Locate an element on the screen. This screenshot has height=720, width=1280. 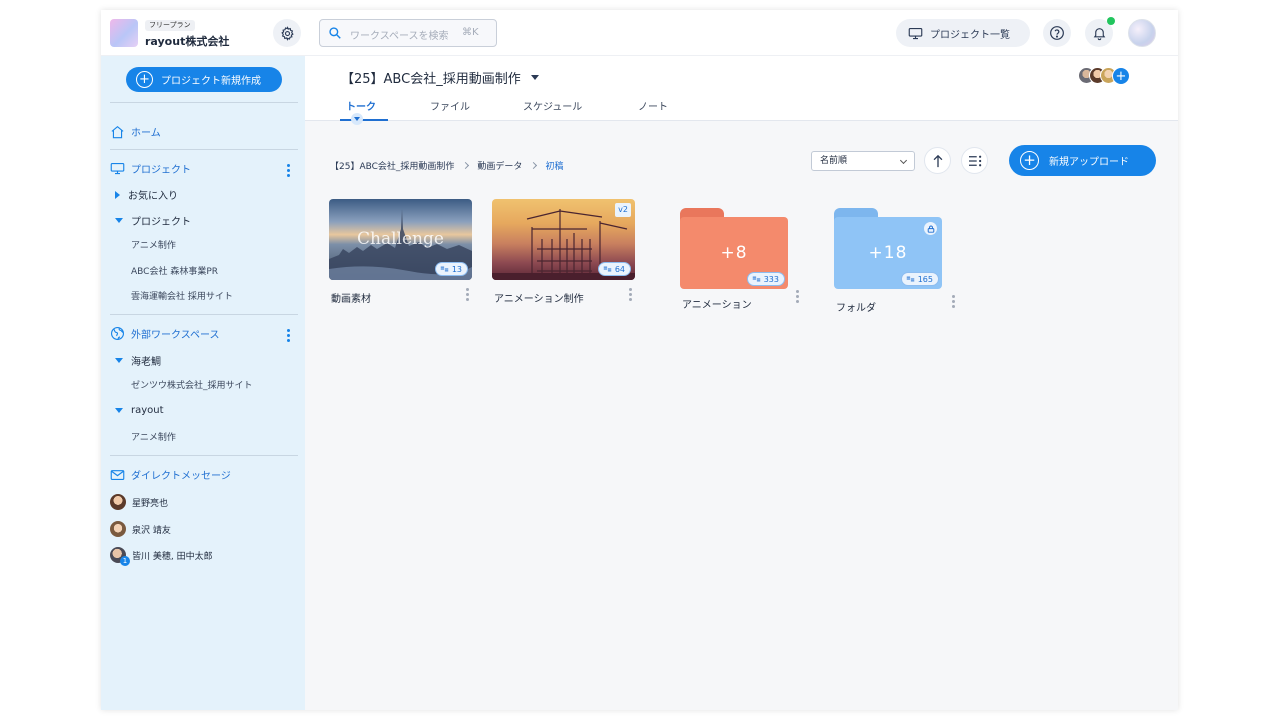
external-section-label: 外部ワークスペース is located at coordinates (175, 335).